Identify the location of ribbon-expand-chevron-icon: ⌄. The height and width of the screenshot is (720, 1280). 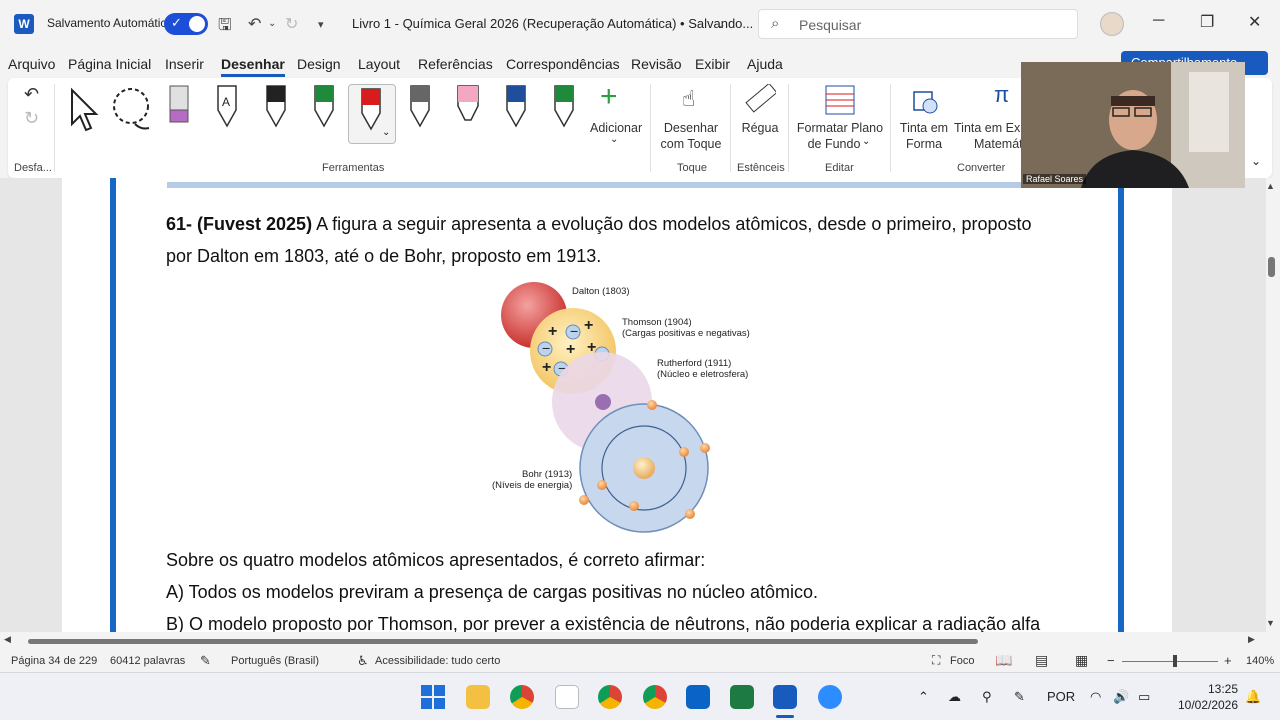
(1256, 161).